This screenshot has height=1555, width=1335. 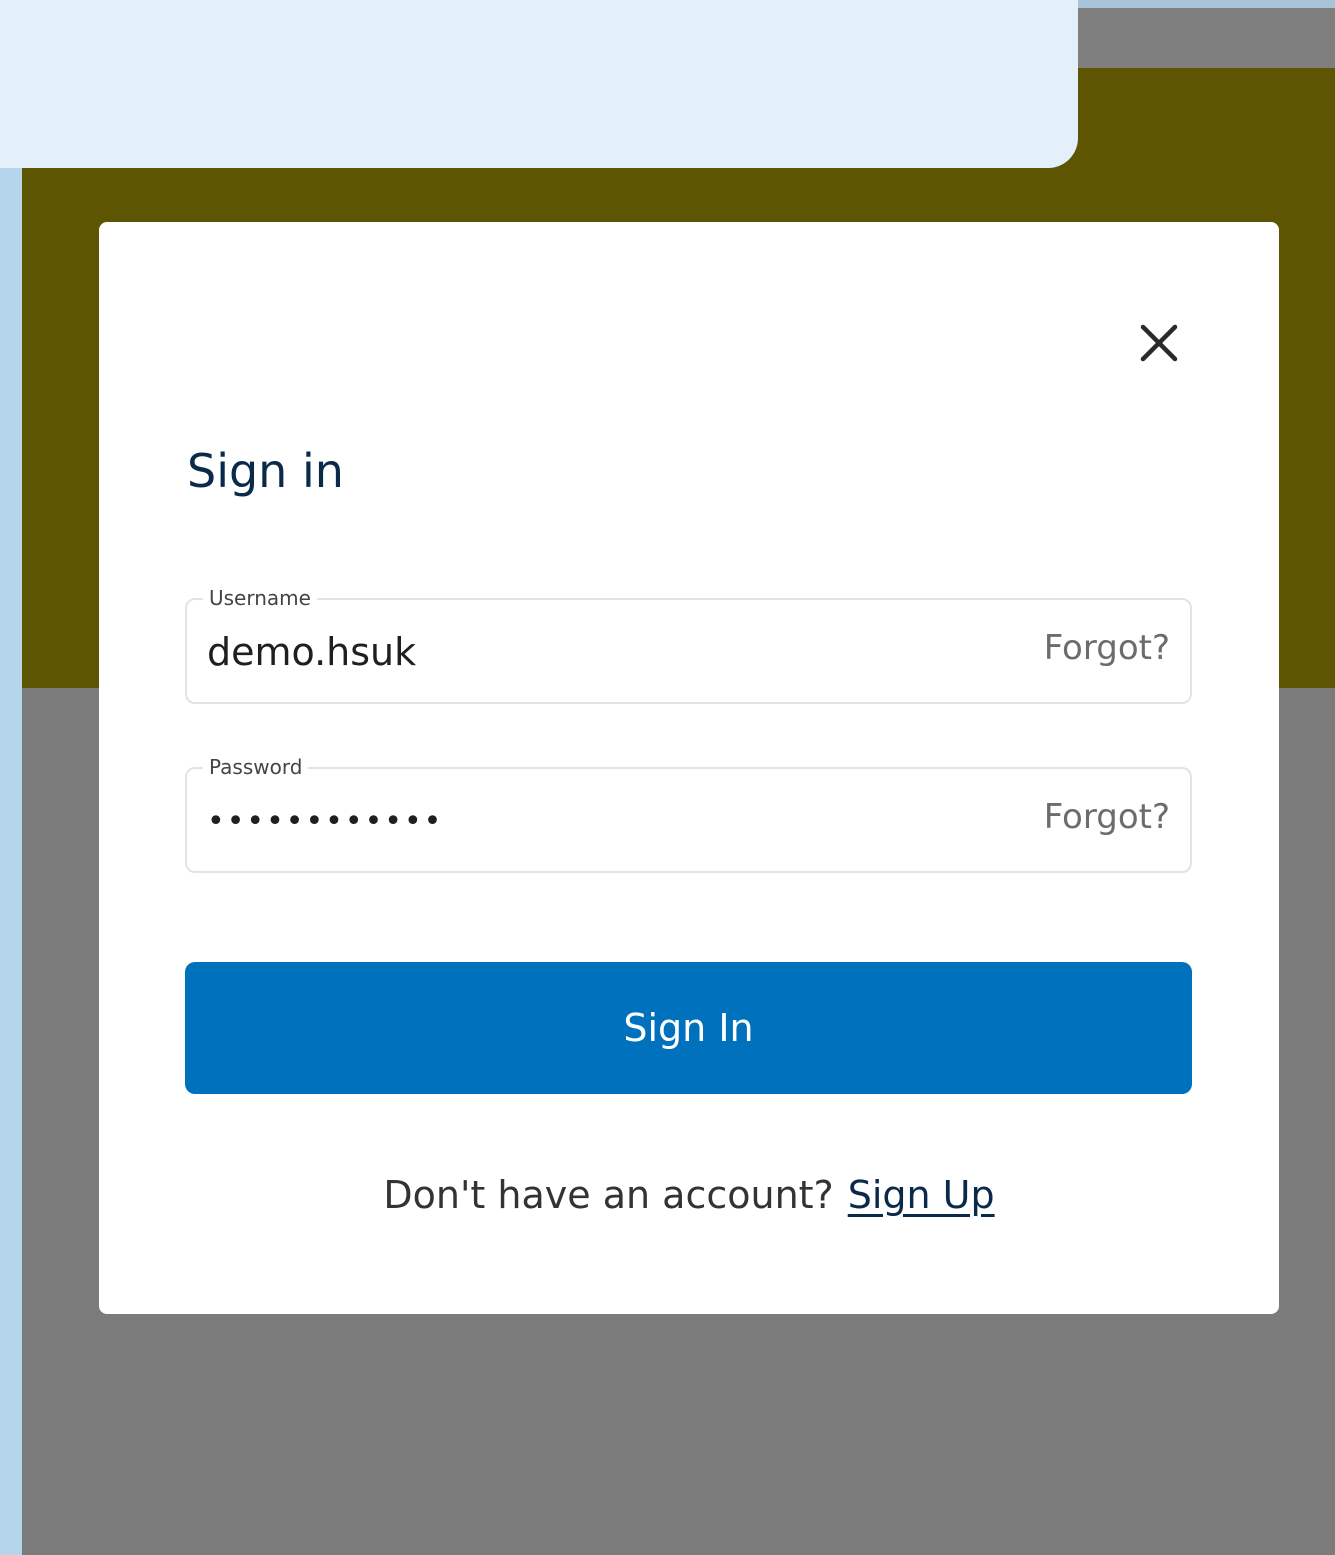 What do you see at coordinates (1107, 817) in the screenshot?
I see `forgot-password-link: Forgot?` at bounding box center [1107, 817].